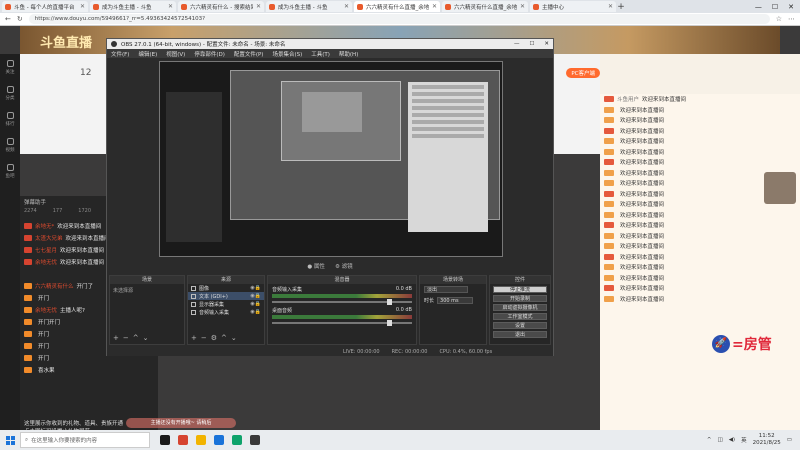 The height and width of the screenshot is (450, 800). I want to click on ime-indicator: 英, so click(744, 440).